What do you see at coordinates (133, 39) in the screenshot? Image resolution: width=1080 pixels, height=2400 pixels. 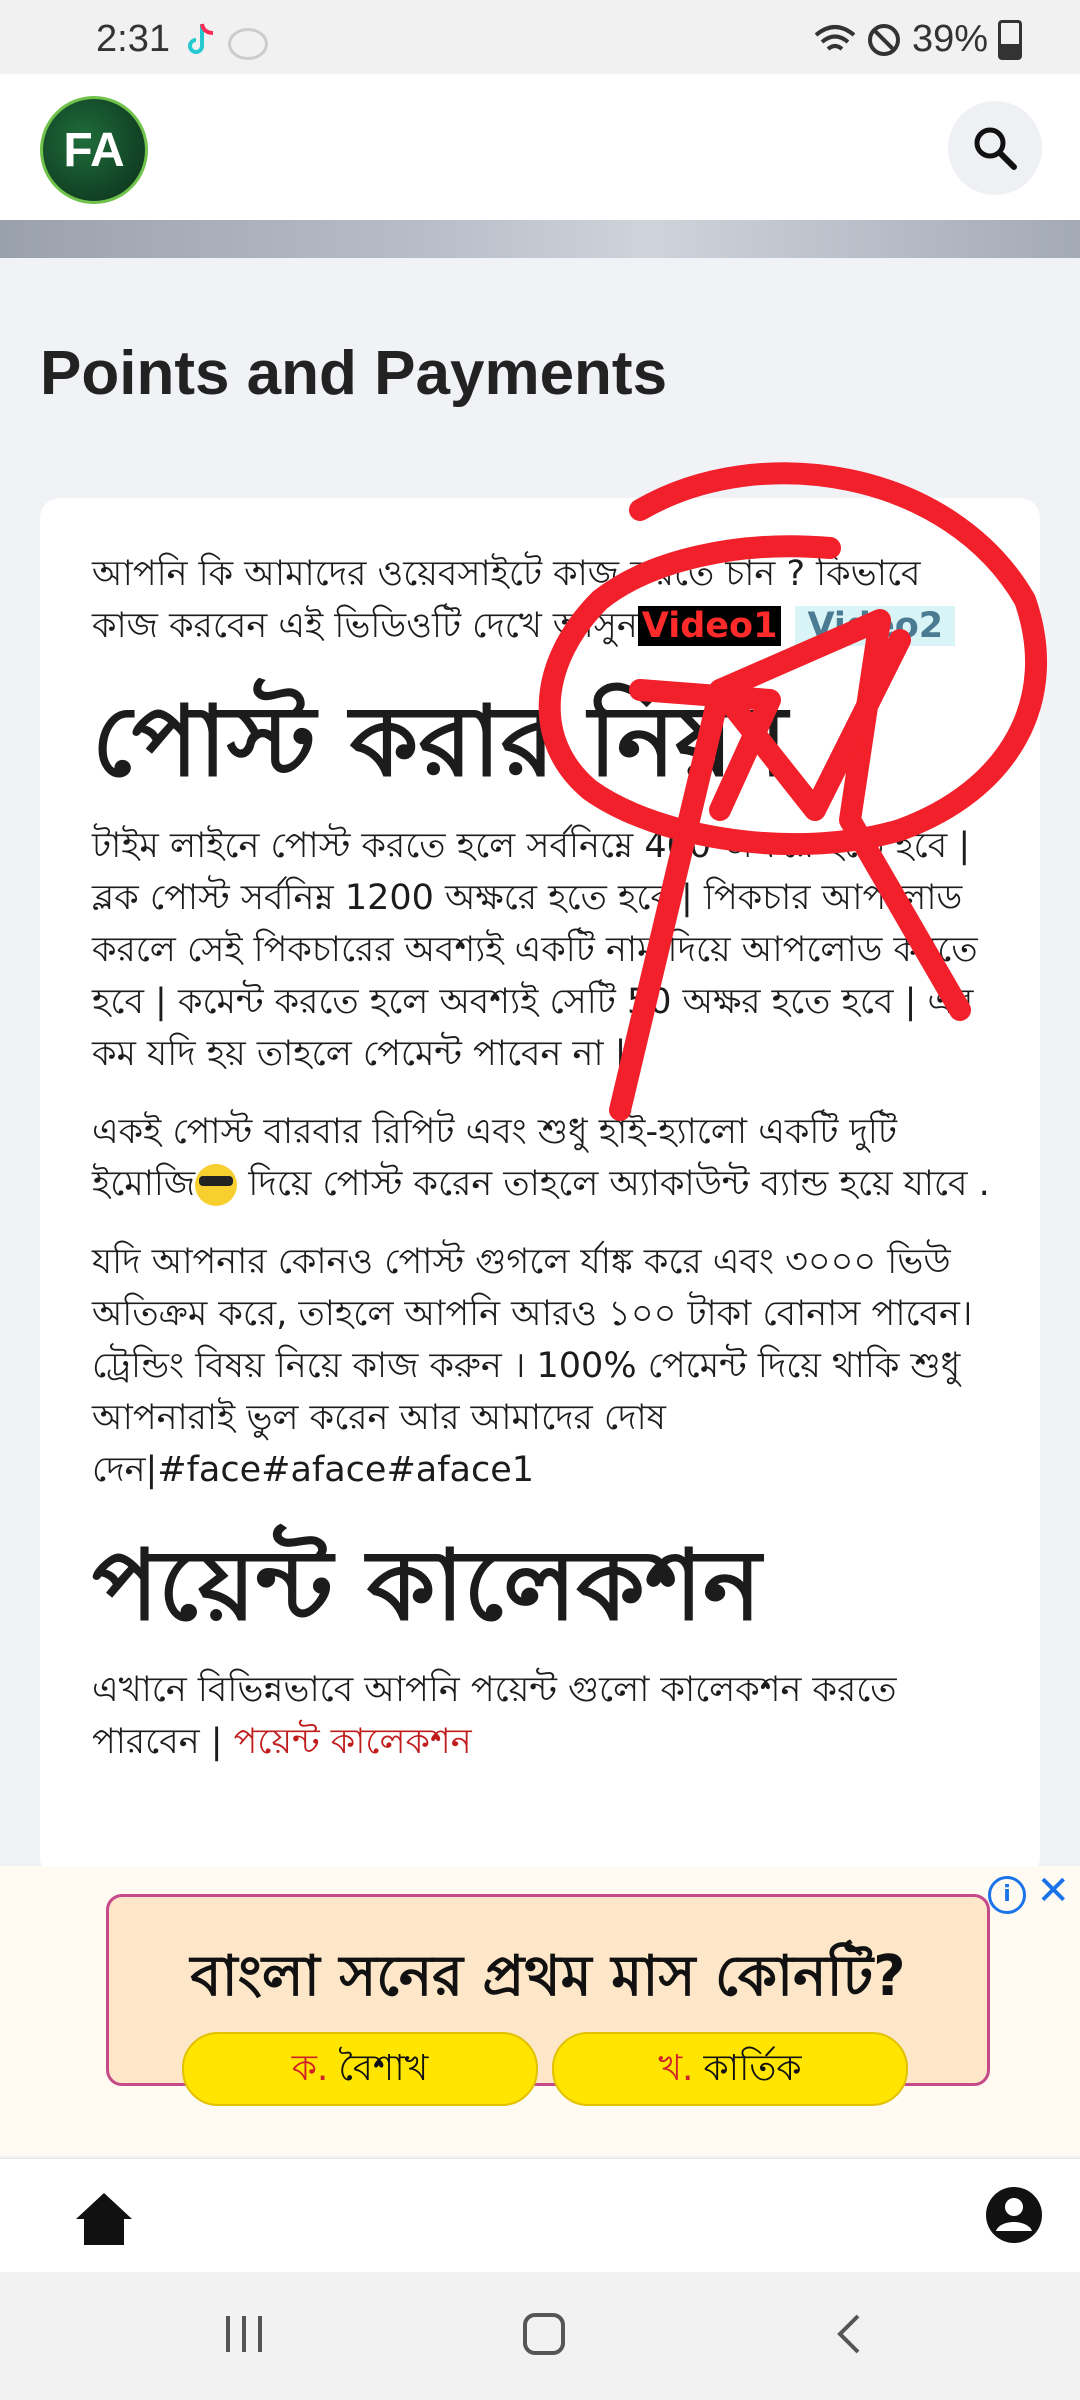 I see `status-time: 2:31` at bounding box center [133, 39].